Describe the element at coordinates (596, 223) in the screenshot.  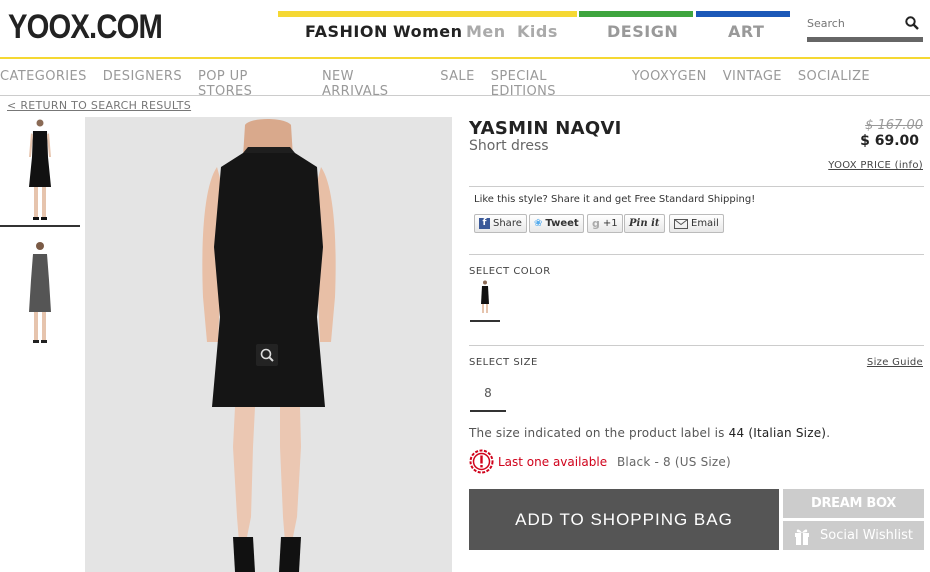
I see `google-icon: g` at that location.